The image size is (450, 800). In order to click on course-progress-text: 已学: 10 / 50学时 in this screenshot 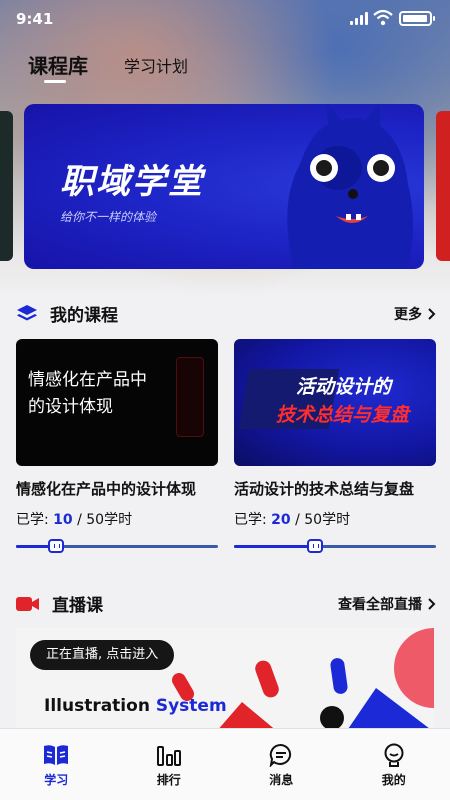, I will do `click(117, 519)`.